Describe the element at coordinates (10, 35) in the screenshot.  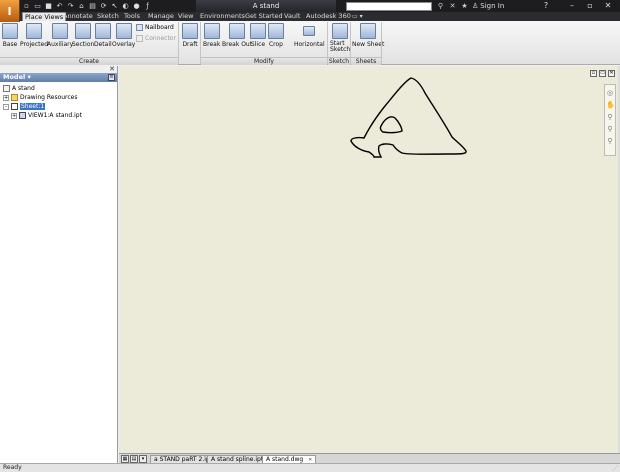
I see `base-view-button: Base` at that location.